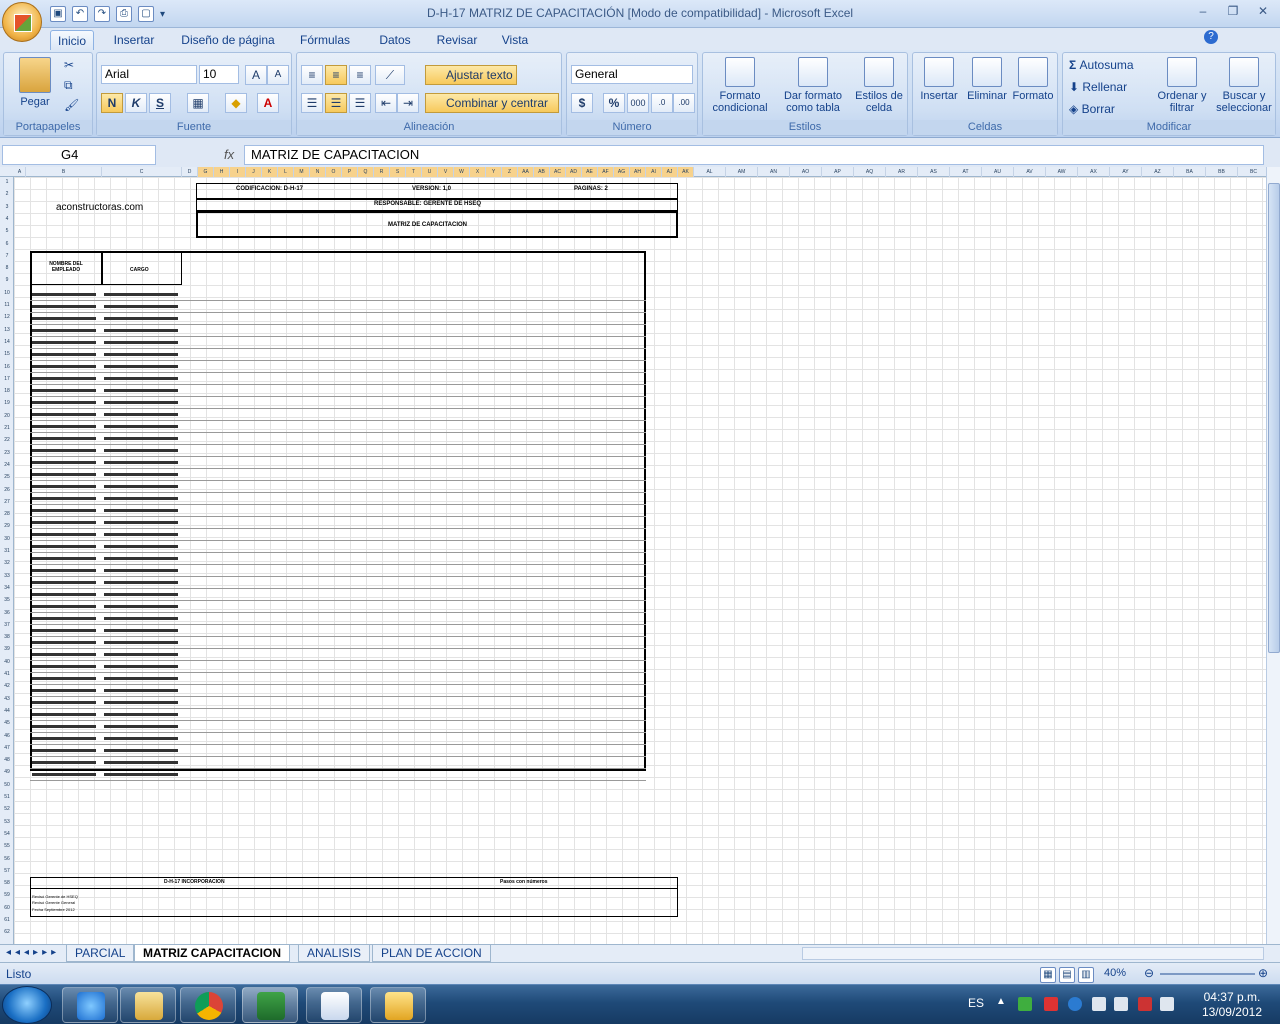 This screenshot has height=1024, width=1280. Describe the element at coordinates (638, 103) in the screenshot. I see `thousands-button: 000` at that location.